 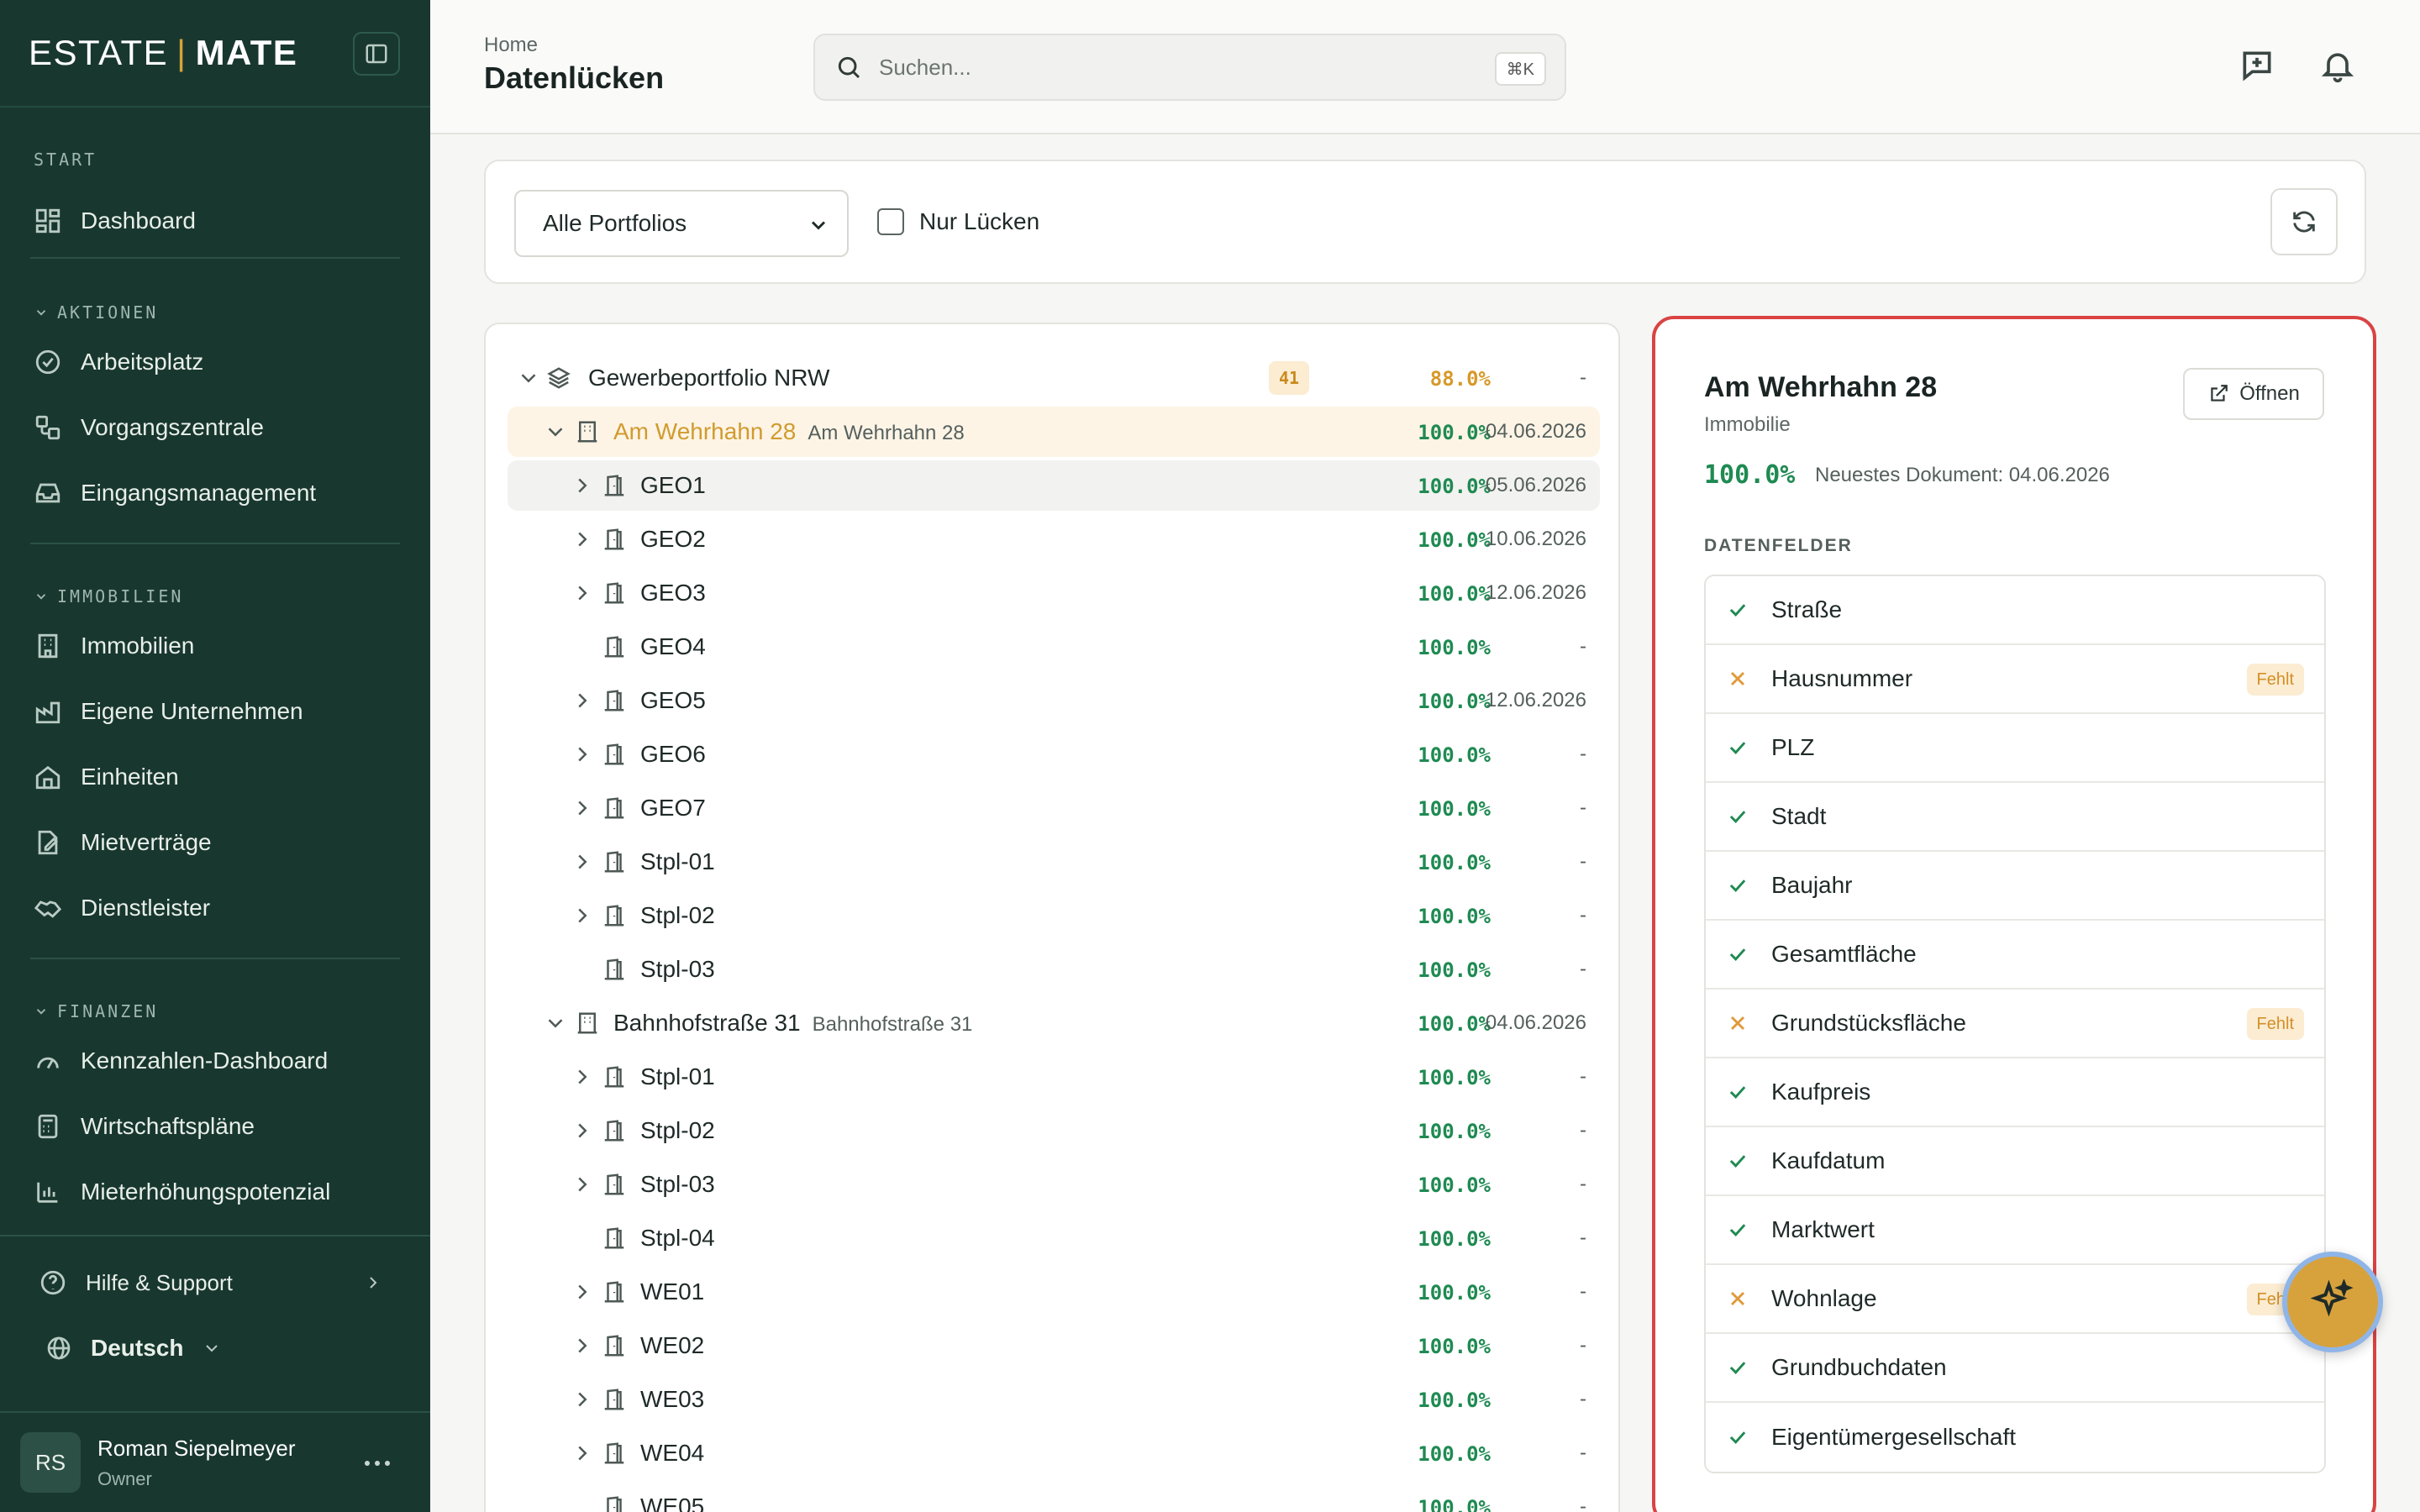 I want to click on sidebar-item-dienstleister: Dienstleister, so click(x=215, y=908).